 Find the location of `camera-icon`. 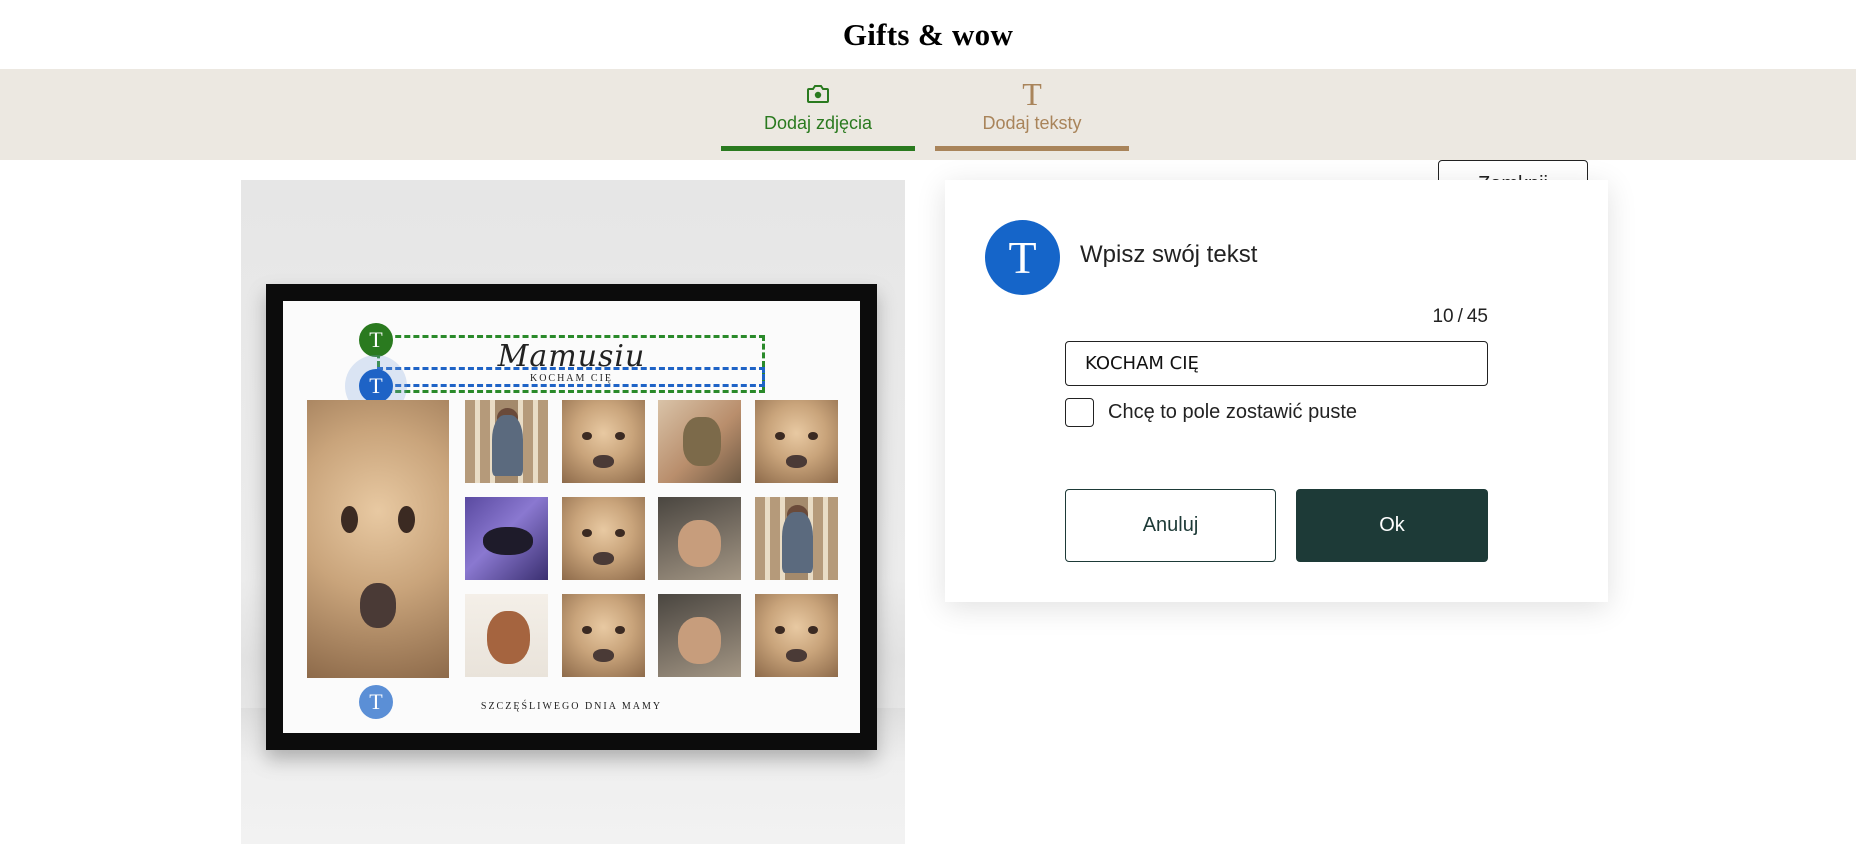

camera-icon is located at coordinates (818, 94).